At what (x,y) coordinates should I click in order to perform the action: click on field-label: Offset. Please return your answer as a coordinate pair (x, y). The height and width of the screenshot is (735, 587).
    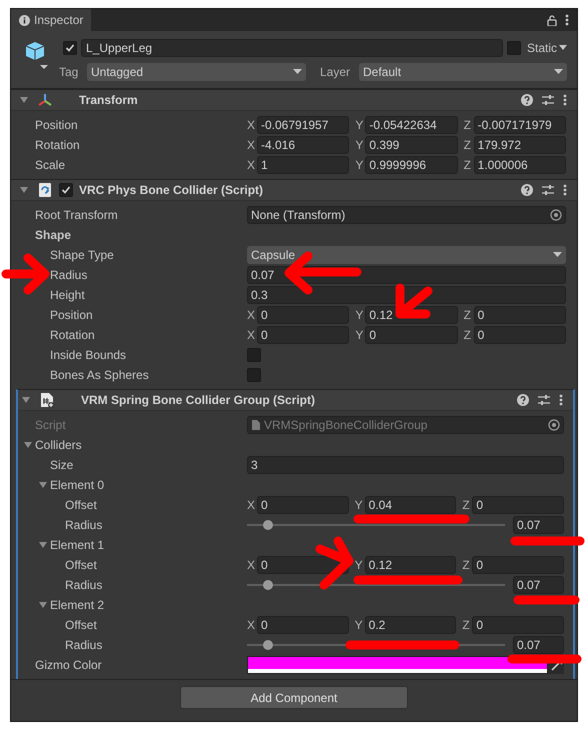
    Looking at the image, I should click on (81, 625).